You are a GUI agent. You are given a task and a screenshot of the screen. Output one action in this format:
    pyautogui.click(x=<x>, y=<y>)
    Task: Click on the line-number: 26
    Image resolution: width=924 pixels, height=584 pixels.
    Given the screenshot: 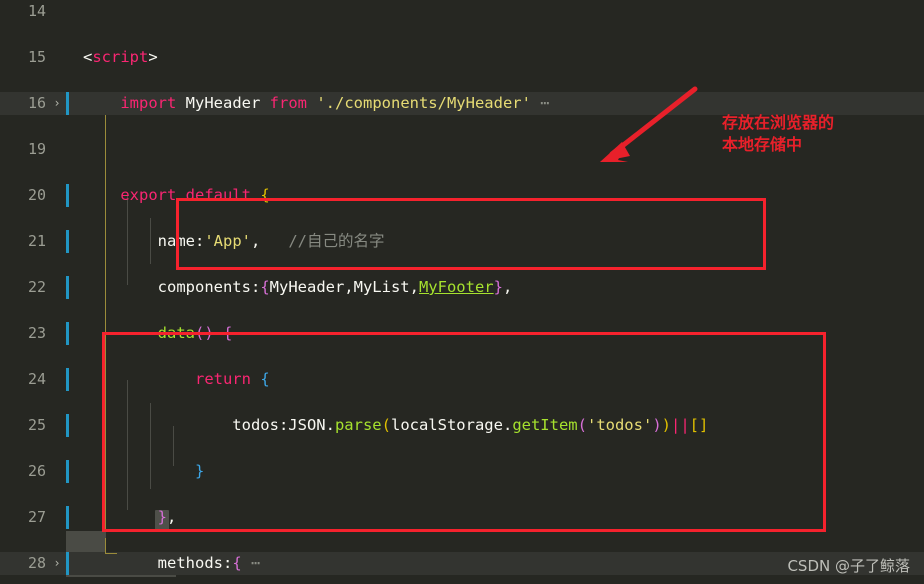 What is the action you would take?
    pyautogui.click(x=36, y=471)
    